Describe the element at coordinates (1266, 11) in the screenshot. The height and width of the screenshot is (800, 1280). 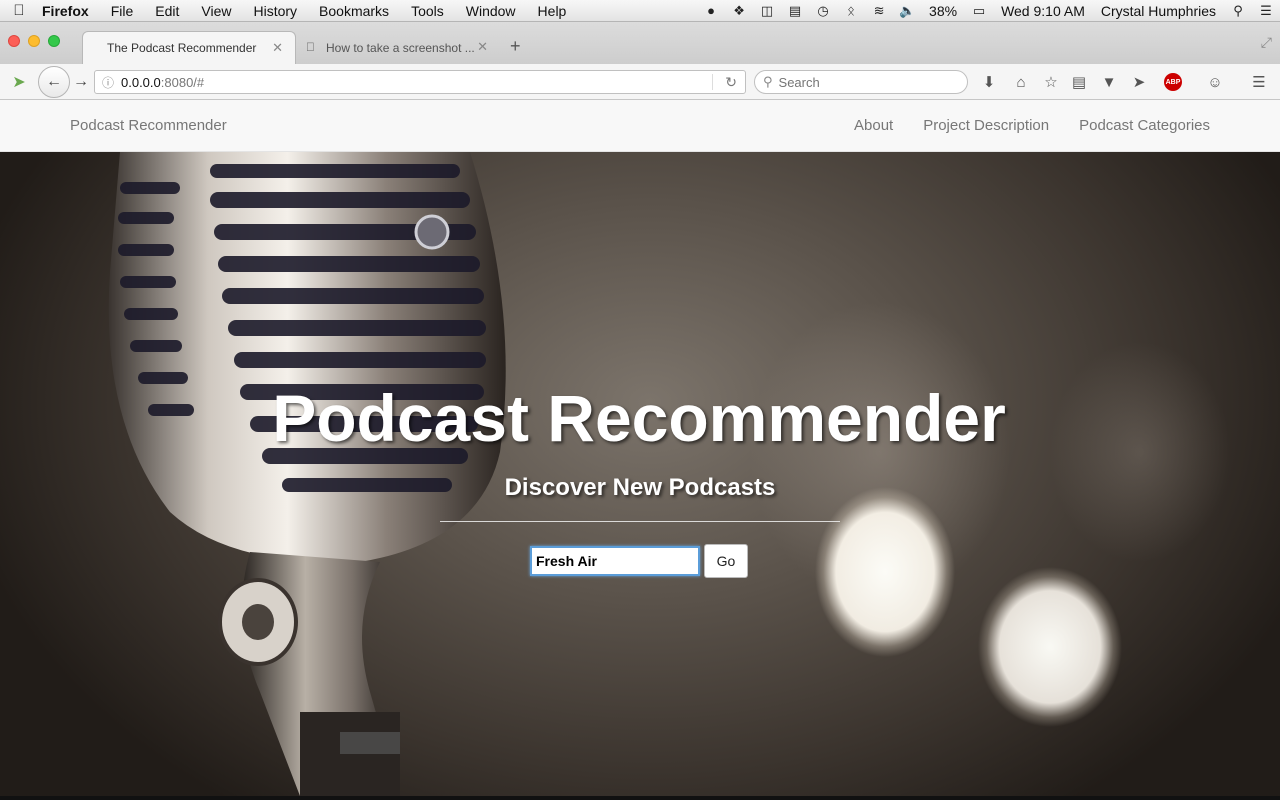
I see `notification-center-icon: ☰` at that location.